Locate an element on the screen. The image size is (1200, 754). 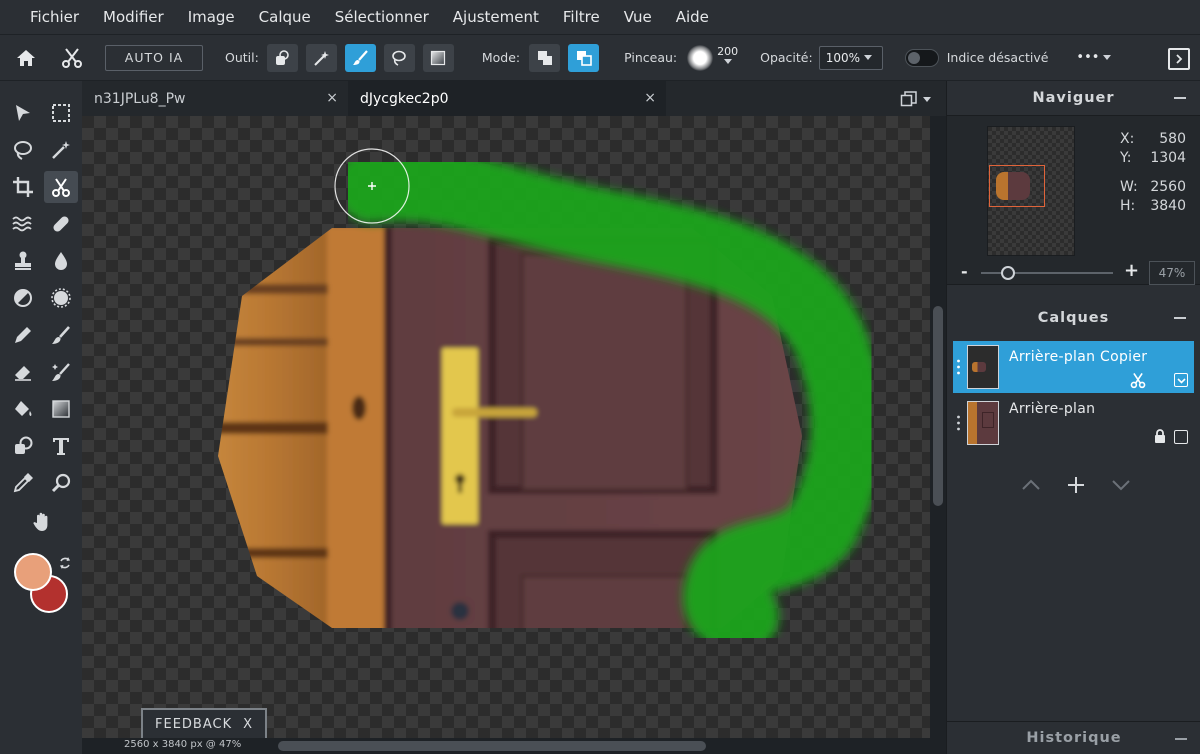
layer-item: Arrière-plan is located at coordinates (1073, 423).